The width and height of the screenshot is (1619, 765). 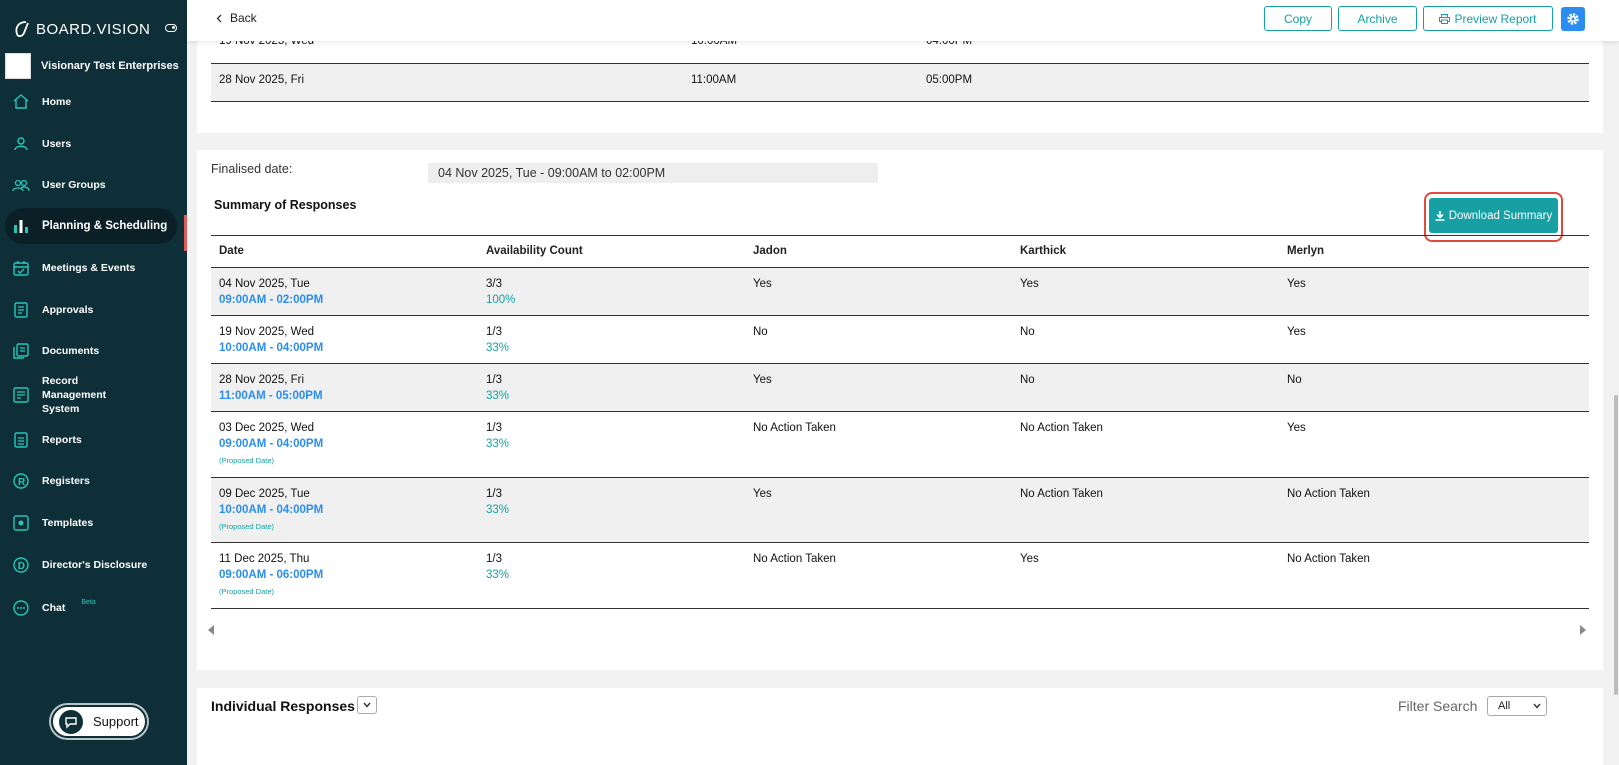 I want to click on beta-badge: Beta, so click(x=88, y=602).